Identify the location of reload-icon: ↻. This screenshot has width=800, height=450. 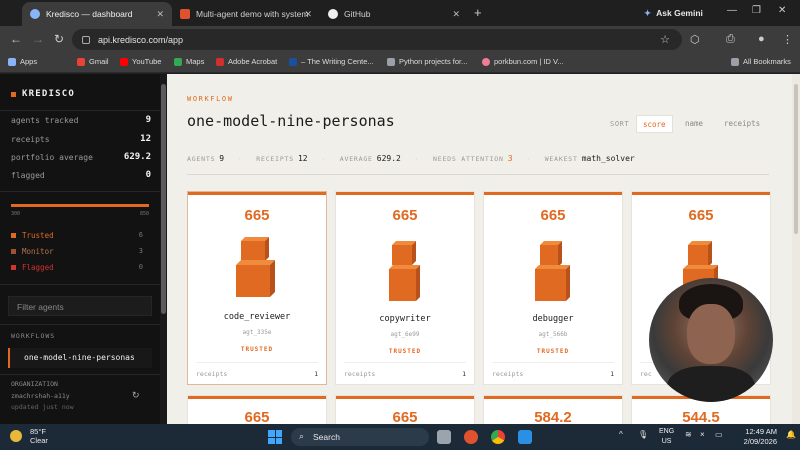
(59, 39).